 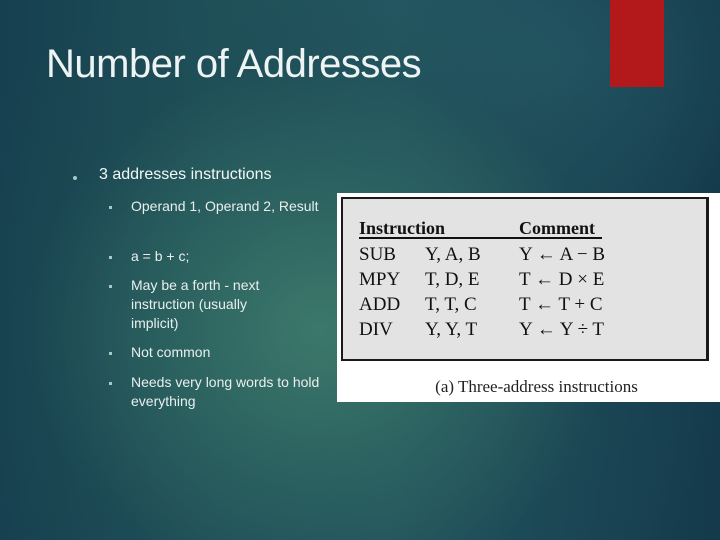 I want to click on bullet-item: 3 addresses instructions, so click(x=185, y=174).